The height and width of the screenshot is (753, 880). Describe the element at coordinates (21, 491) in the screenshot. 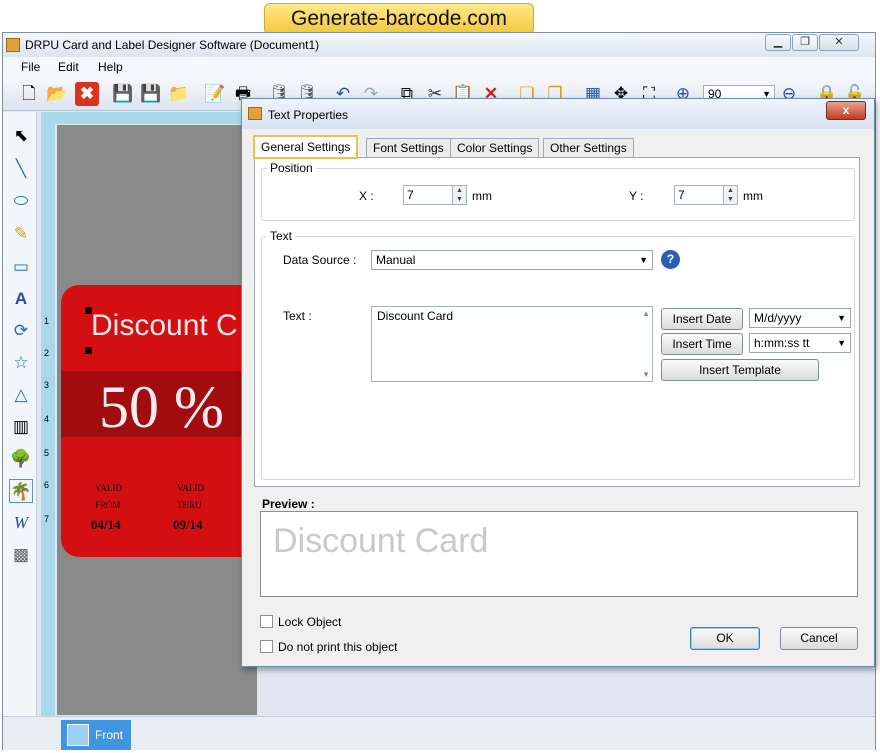

I see `image-library-icon: 🌴` at that location.